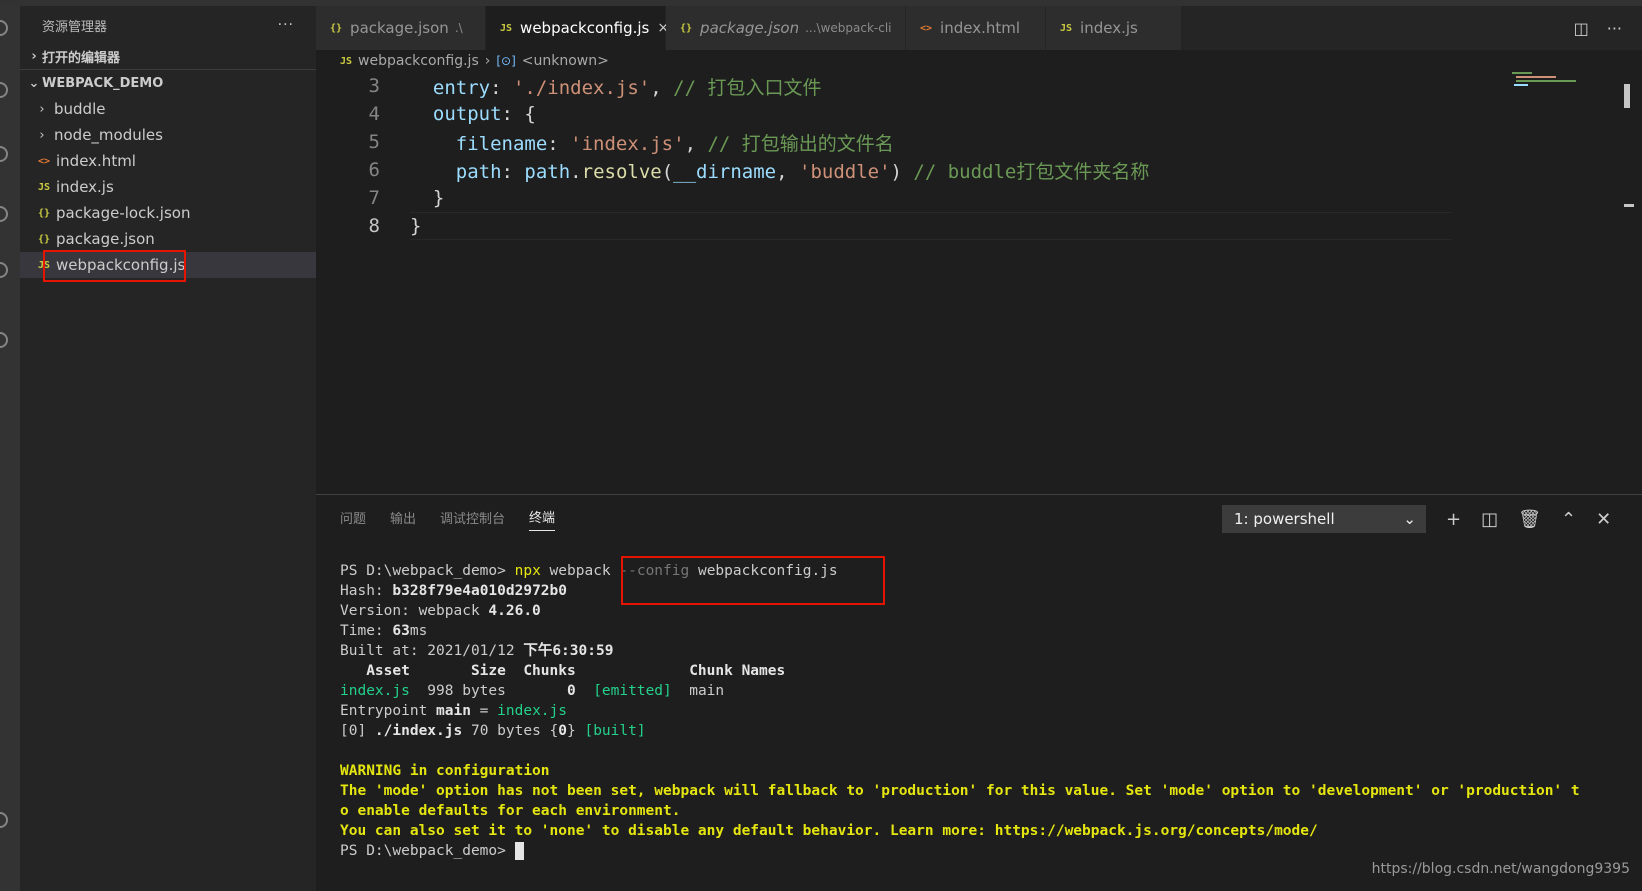  I want to click on open-editors-label: 打开的编辑器, so click(81, 58).